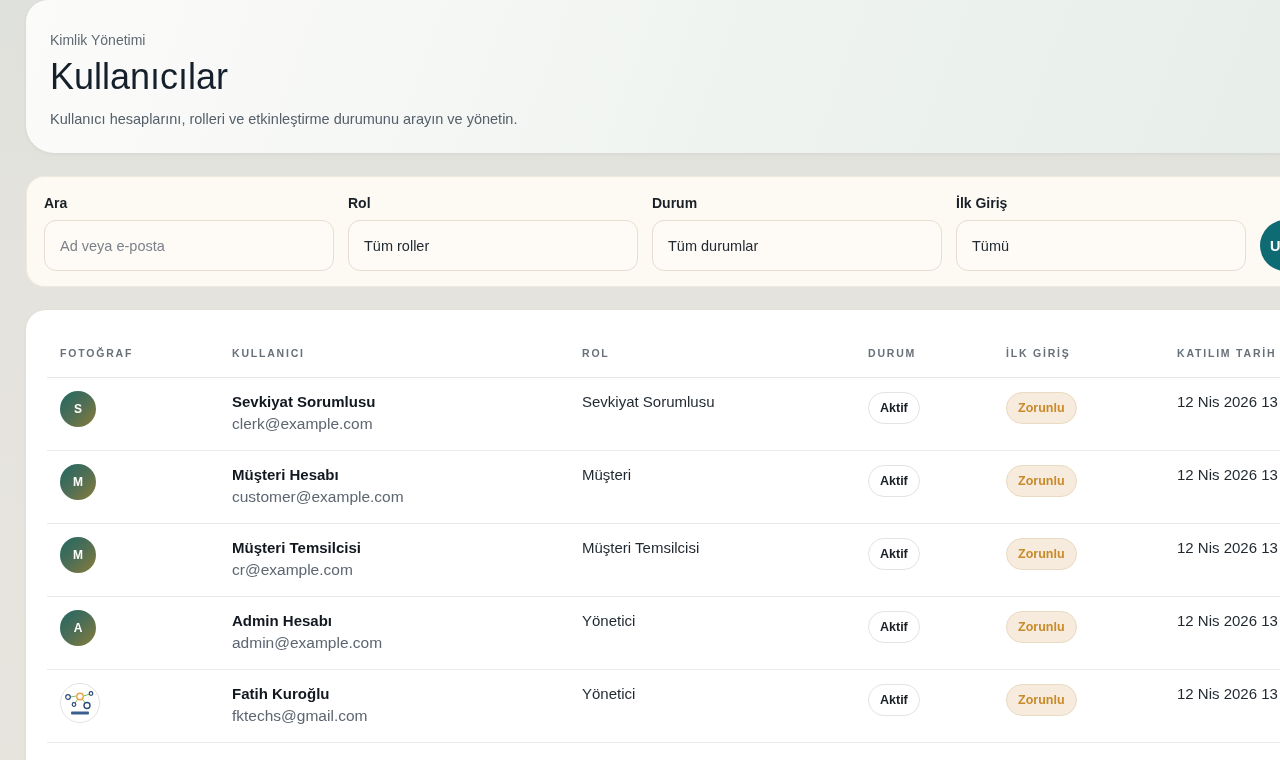 Image resolution: width=1280 pixels, height=760 pixels. Describe the element at coordinates (286, 475) in the screenshot. I see `user-name: Müşteri Hesabı` at that location.